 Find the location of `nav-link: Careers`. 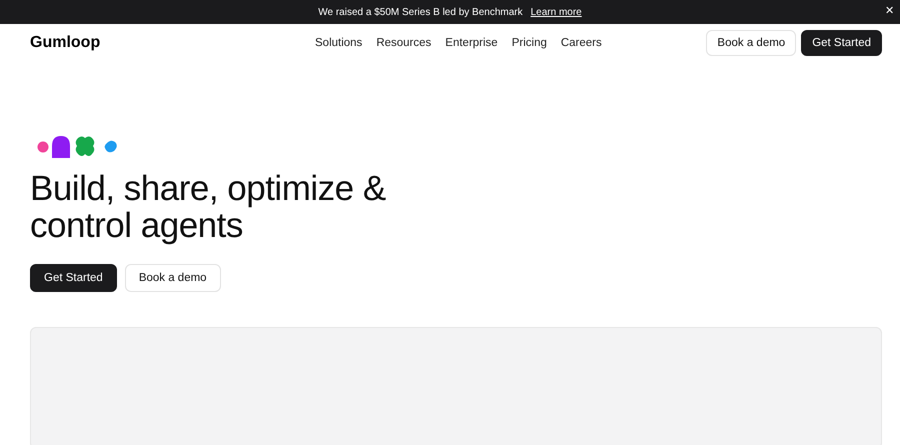

nav-link: Careers is located at coordinates (581, 43).